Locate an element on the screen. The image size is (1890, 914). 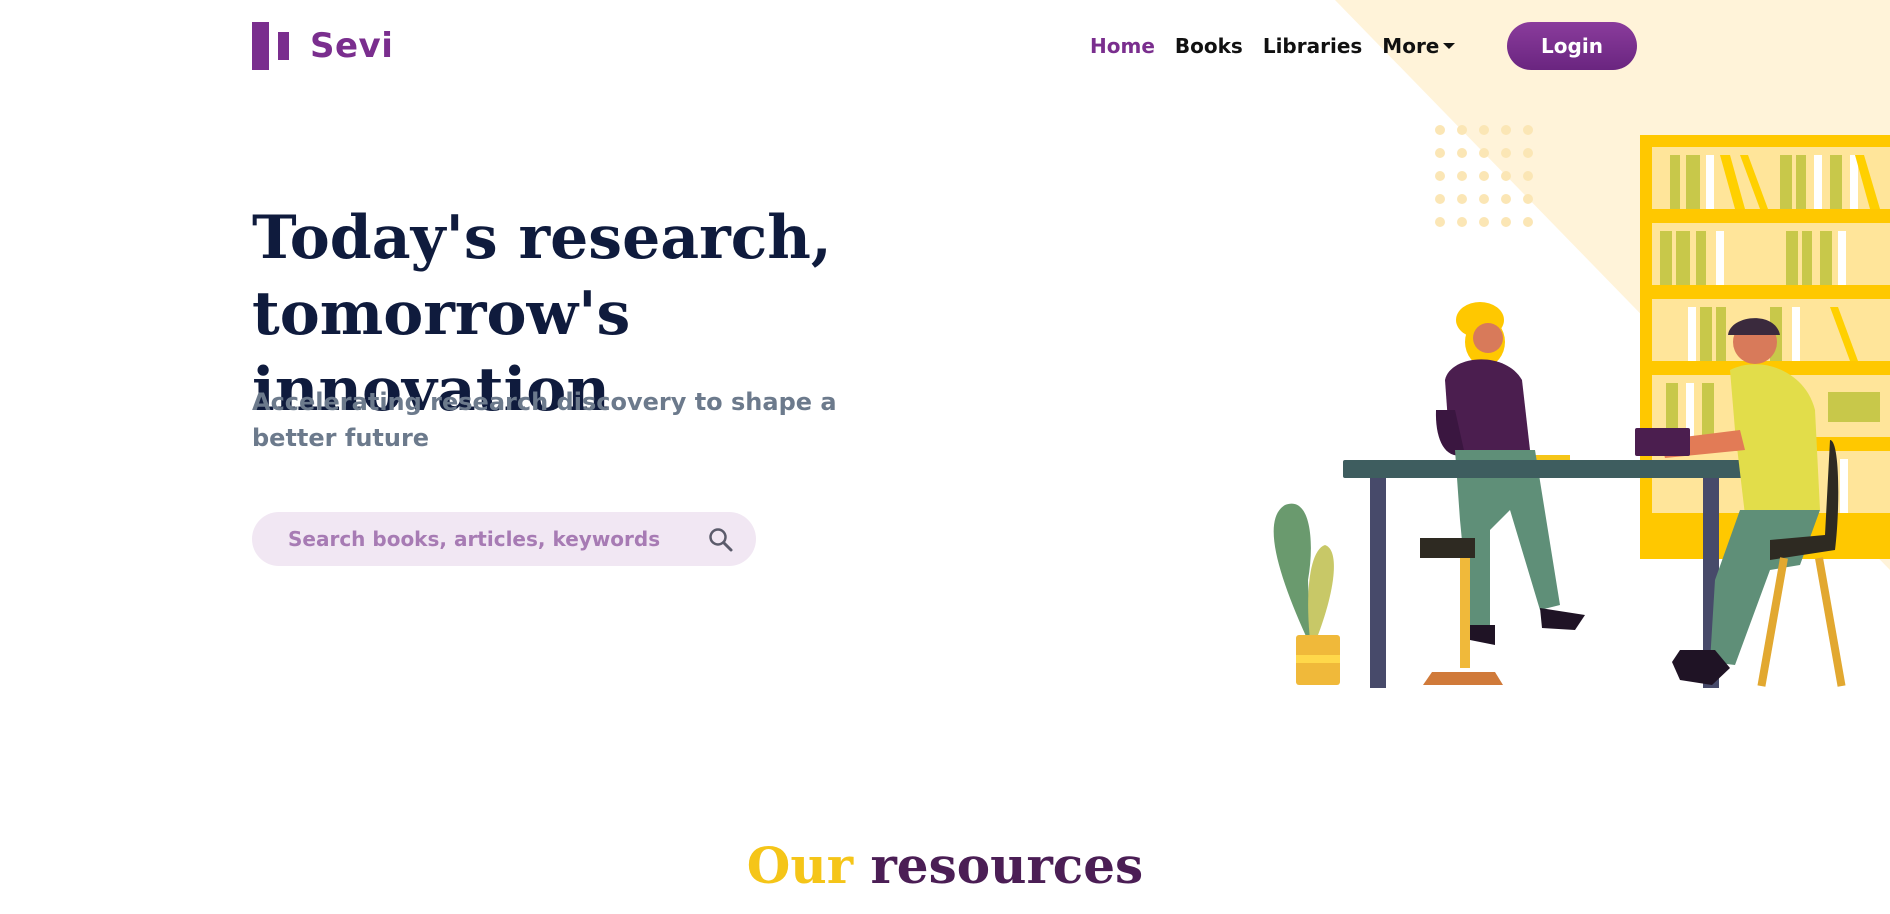
logo-mark-icon is located at coordinates (272, 46).